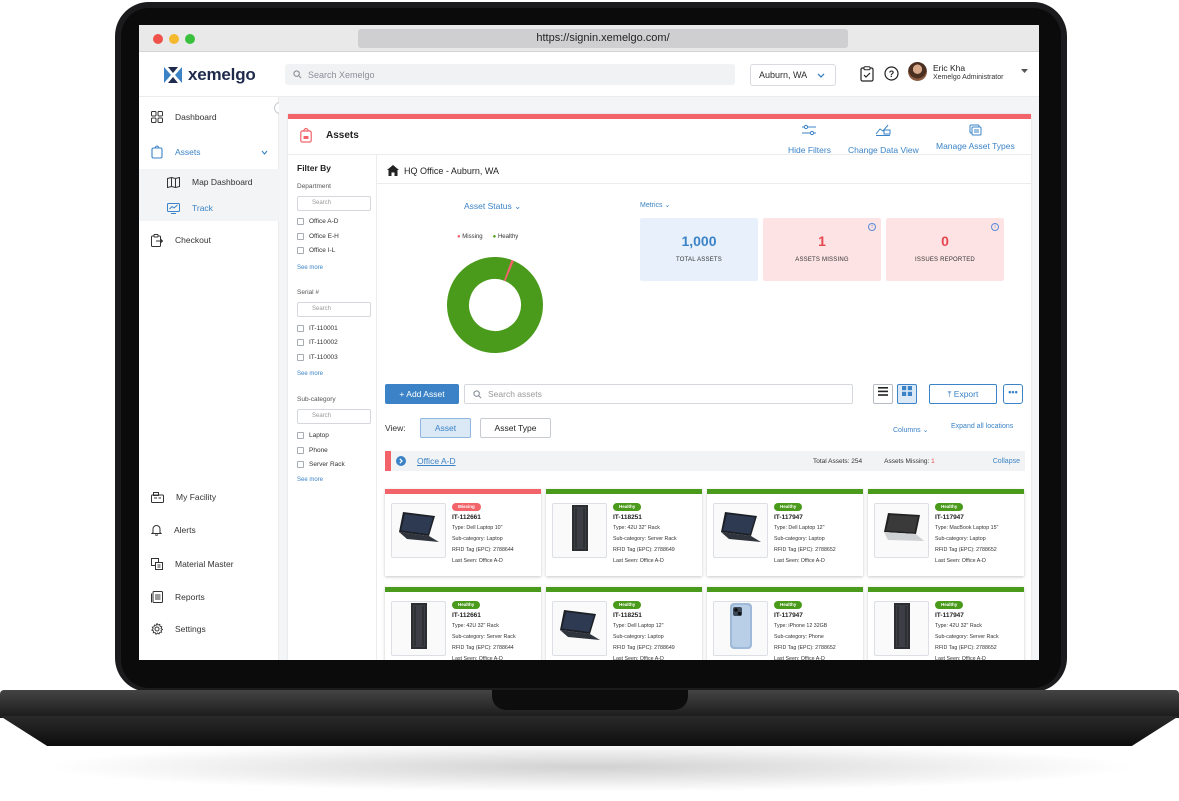  What do you see at coordinates (793, 75) in the screenshot?
I see `location-select: Auburn, WA` at bounding box center [793, 75].